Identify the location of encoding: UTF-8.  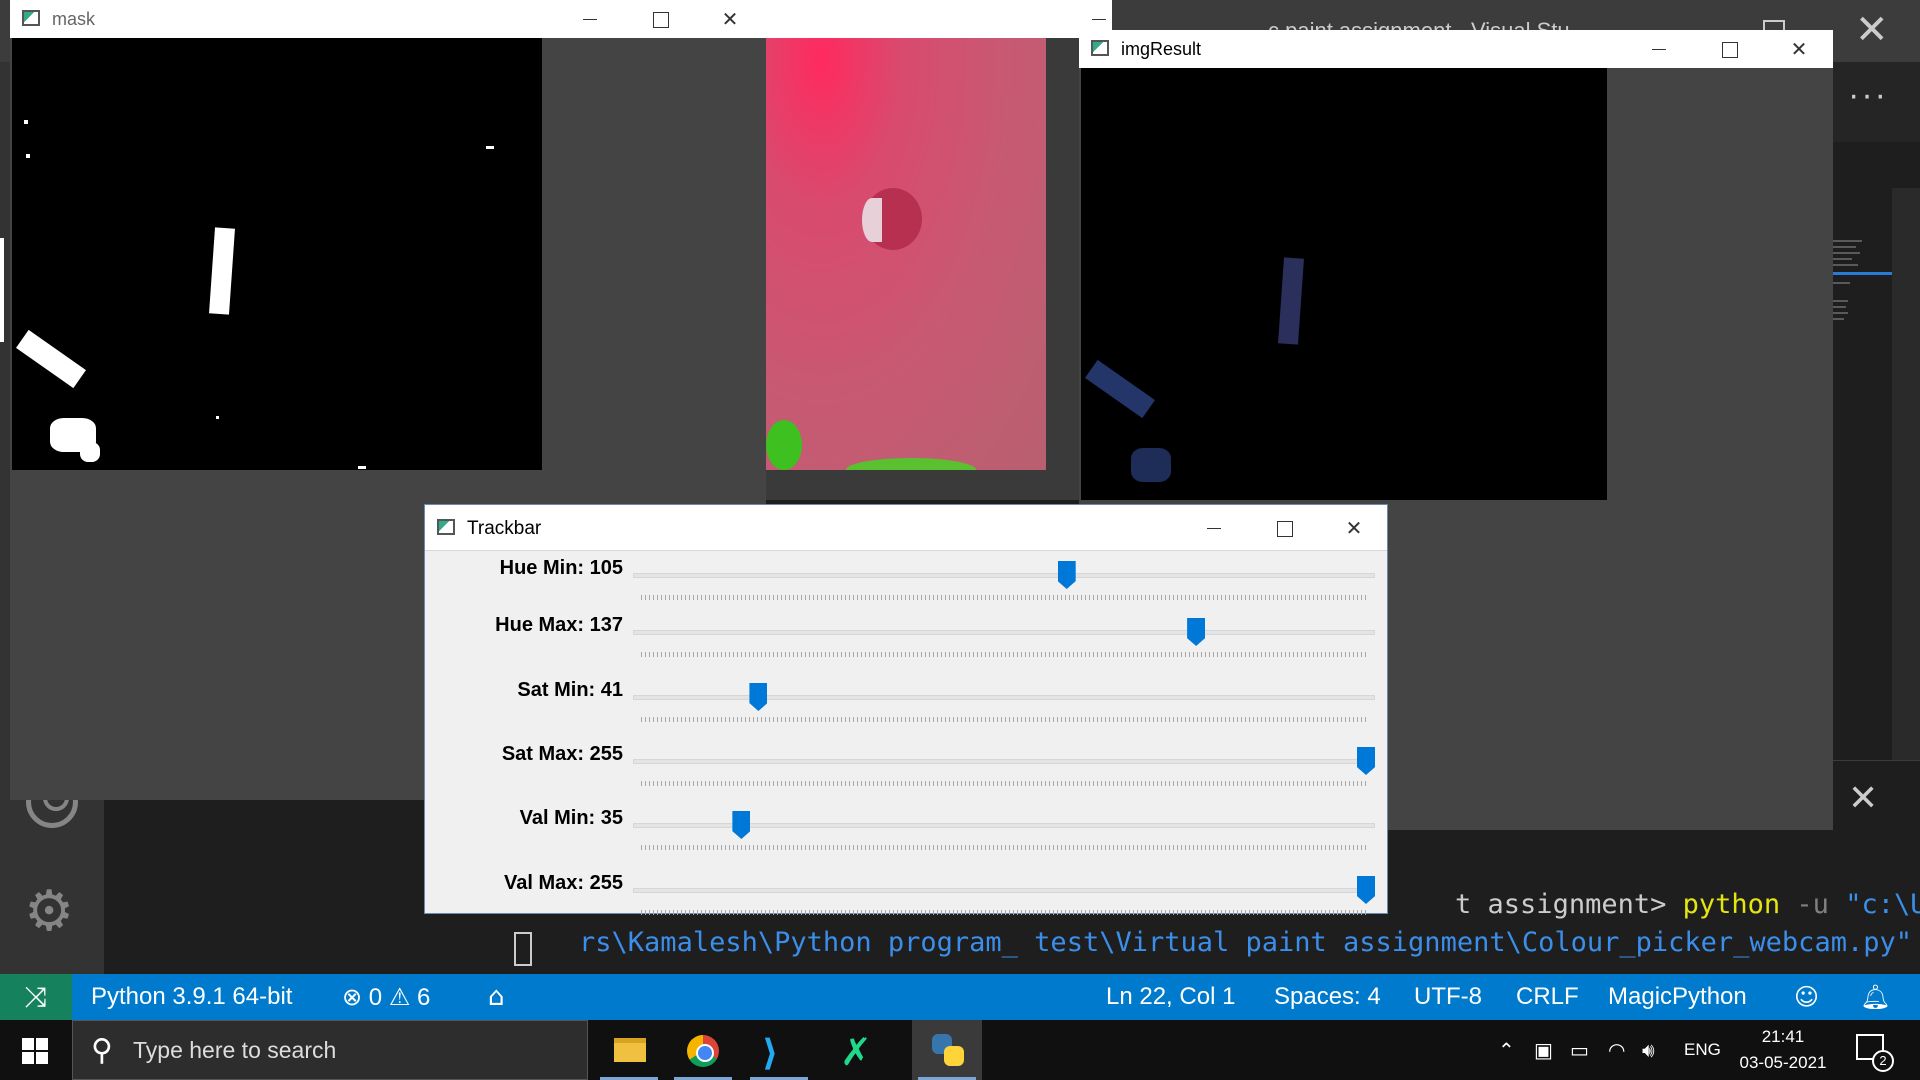
(1448, 997).